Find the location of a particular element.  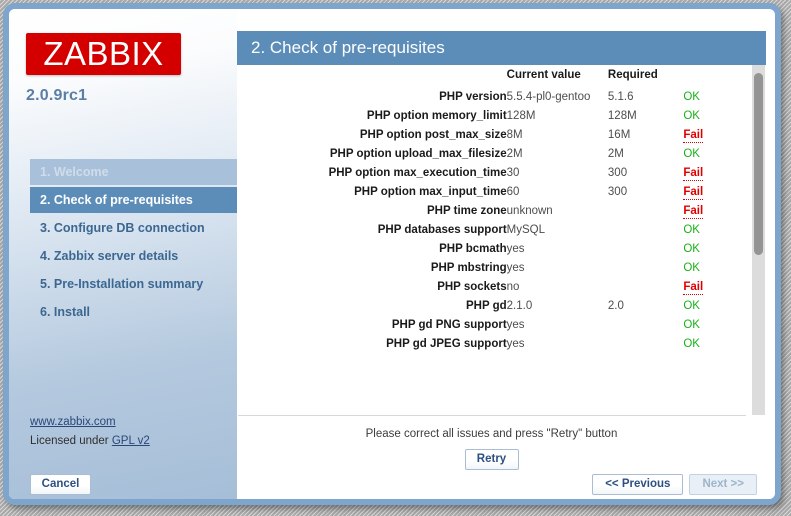

row-current-value: 8M is located at coordinates (514, 134).